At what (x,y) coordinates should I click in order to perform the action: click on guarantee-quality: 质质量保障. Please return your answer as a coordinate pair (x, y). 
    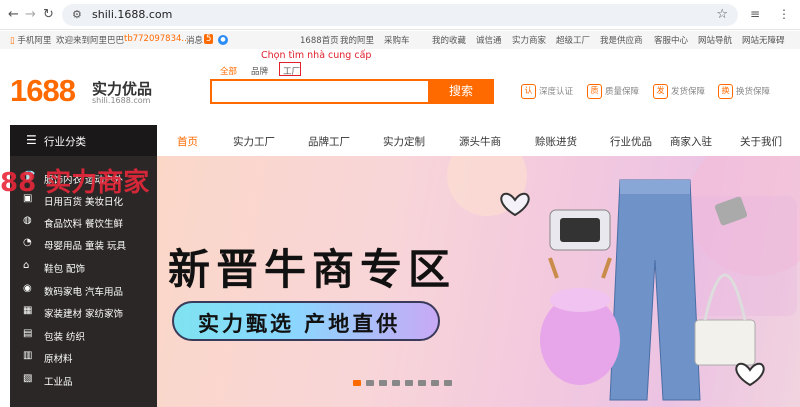
    Looking at the image, I should click on (613, 91).